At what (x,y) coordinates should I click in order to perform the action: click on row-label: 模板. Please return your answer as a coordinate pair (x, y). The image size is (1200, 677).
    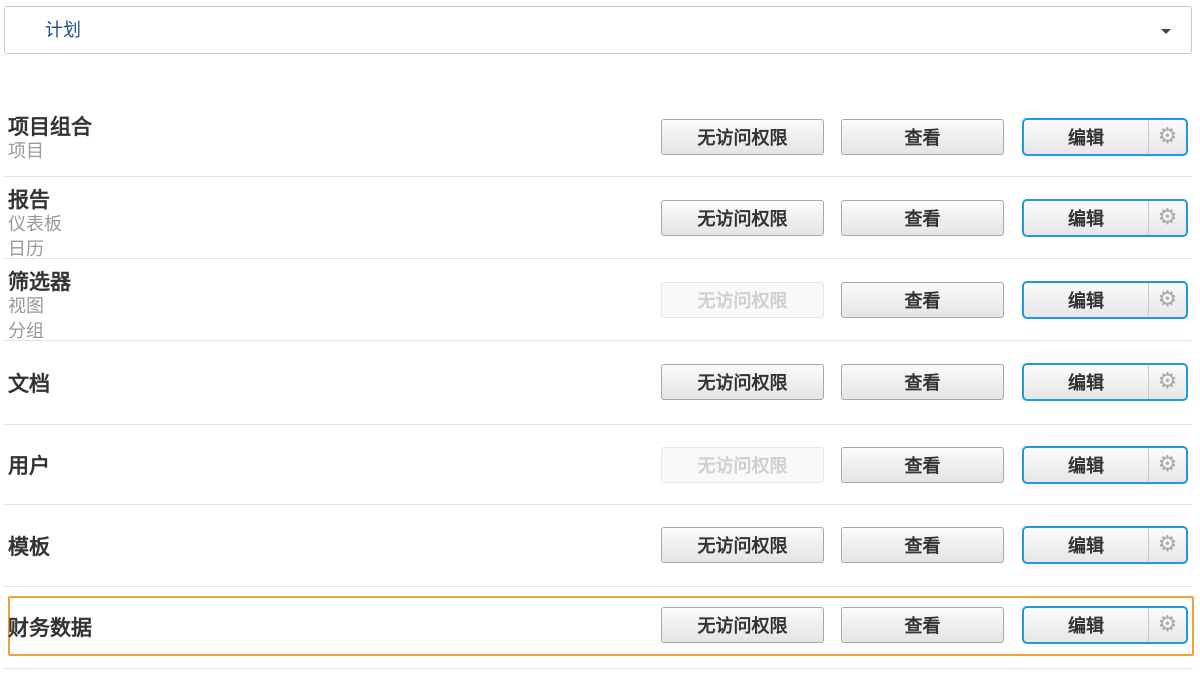
    Looking at the image, I should click on (29, 549).